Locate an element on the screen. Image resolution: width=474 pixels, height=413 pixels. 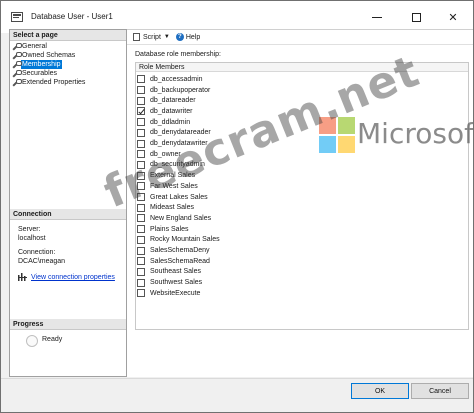
script-label: Script is located at coordinates (152, 37).